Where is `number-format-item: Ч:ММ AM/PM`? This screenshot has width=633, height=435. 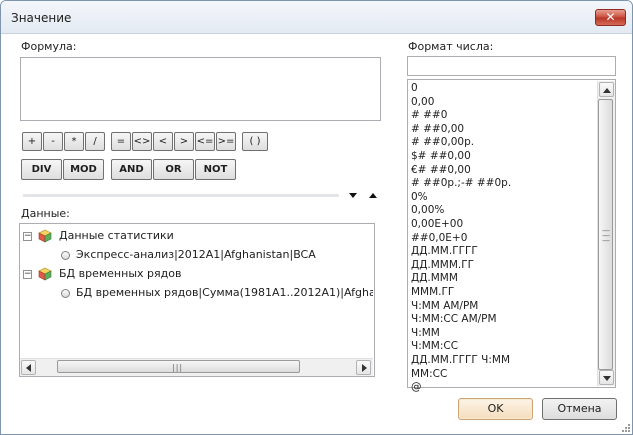 number-format-item: Ч:ММ AM/PM is located at coordinates (444, 306).